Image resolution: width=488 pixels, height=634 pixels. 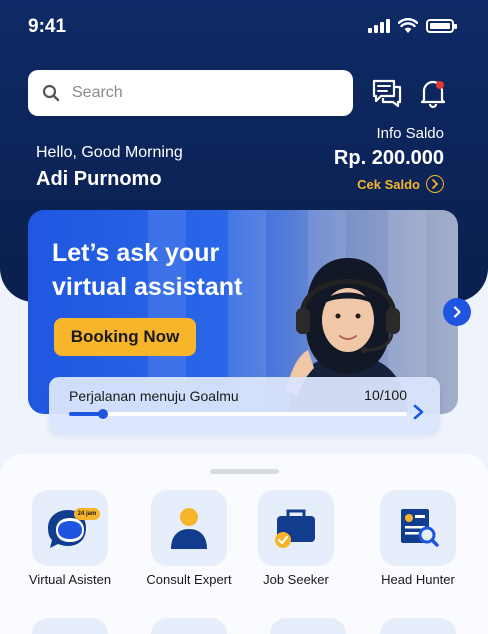 I want to click on menu-label: Virtual Asisten, so click(x=70, y=579).